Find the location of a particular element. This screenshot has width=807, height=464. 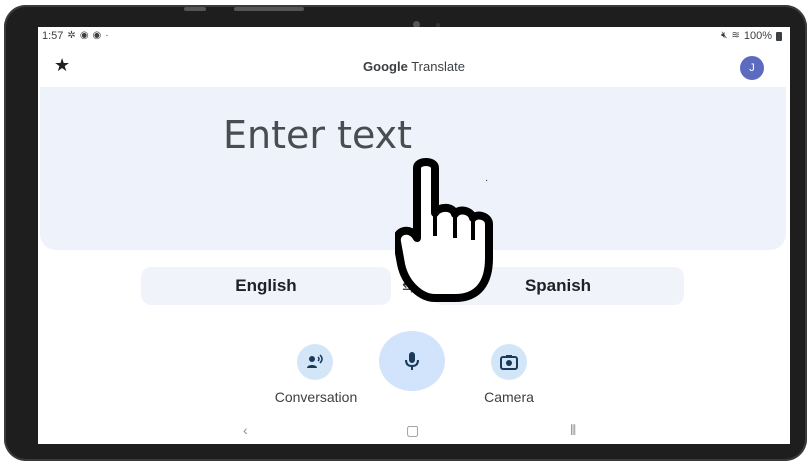

text-input-placeholder: Enter text is located at coordinates (317, 135).